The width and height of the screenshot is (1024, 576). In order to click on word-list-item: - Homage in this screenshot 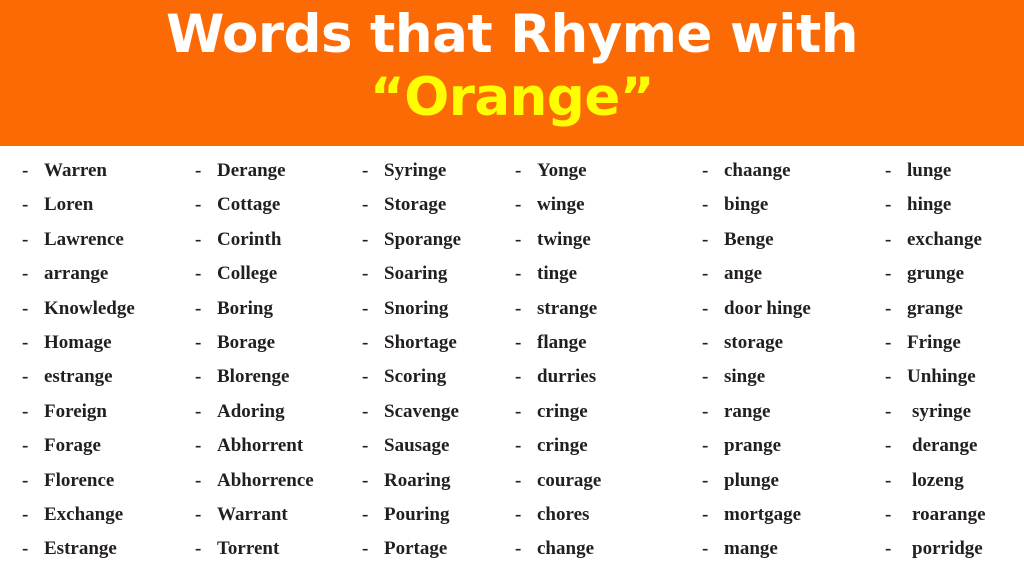, I will do `click(110, 343)`.